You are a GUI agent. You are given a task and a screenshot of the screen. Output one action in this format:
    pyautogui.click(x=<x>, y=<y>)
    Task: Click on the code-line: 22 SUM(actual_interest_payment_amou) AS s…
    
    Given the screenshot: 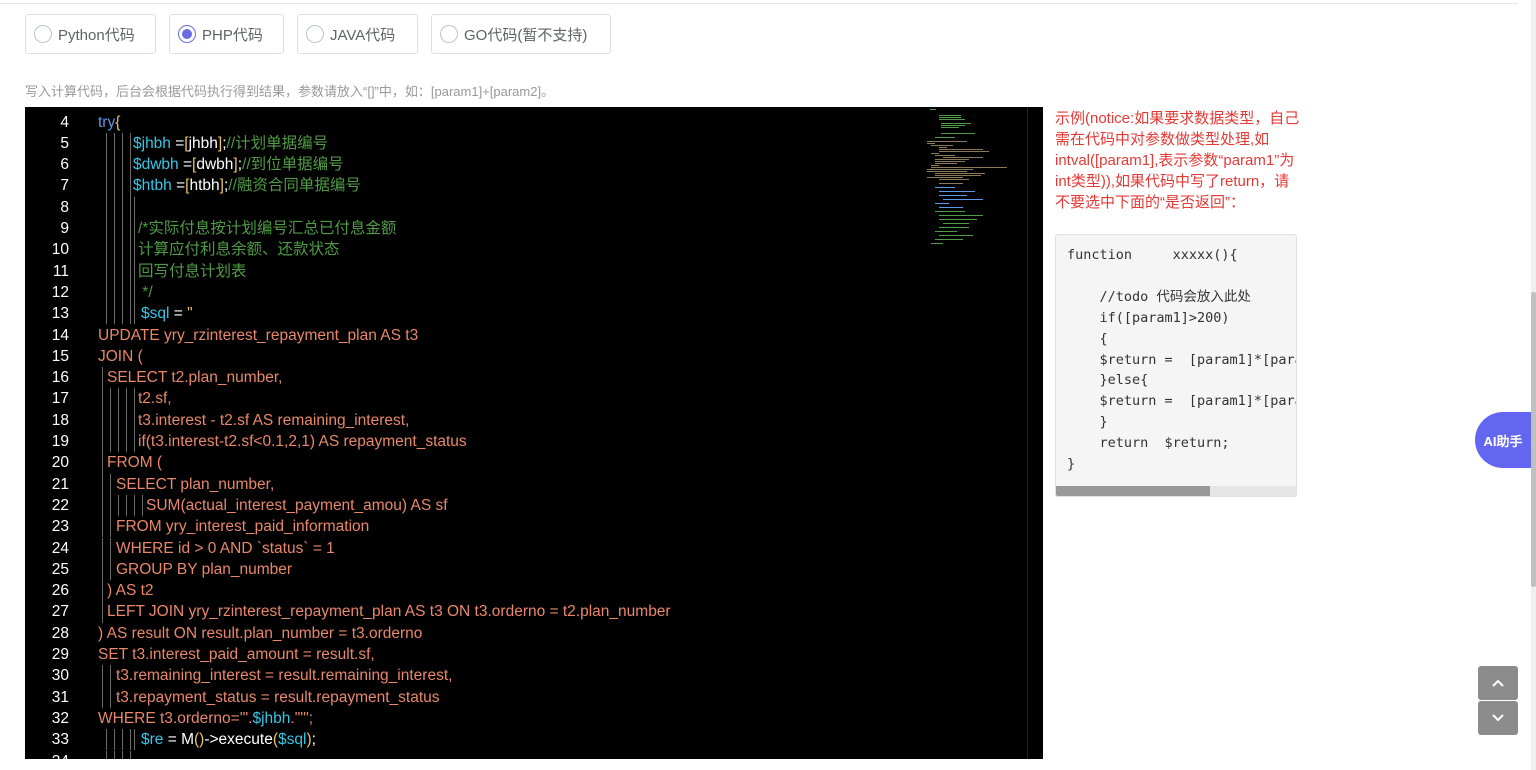 What is the action you would take?
    pyautogui.click(x=525, y=505)
    